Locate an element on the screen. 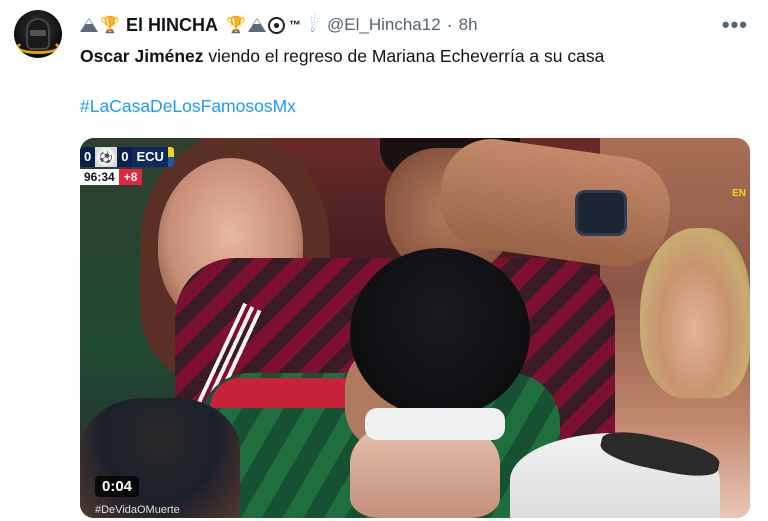 This screenshot has height=521, width=768. caption-fragment: #DeVidaOMuerte is located at coordinates (137, 510).